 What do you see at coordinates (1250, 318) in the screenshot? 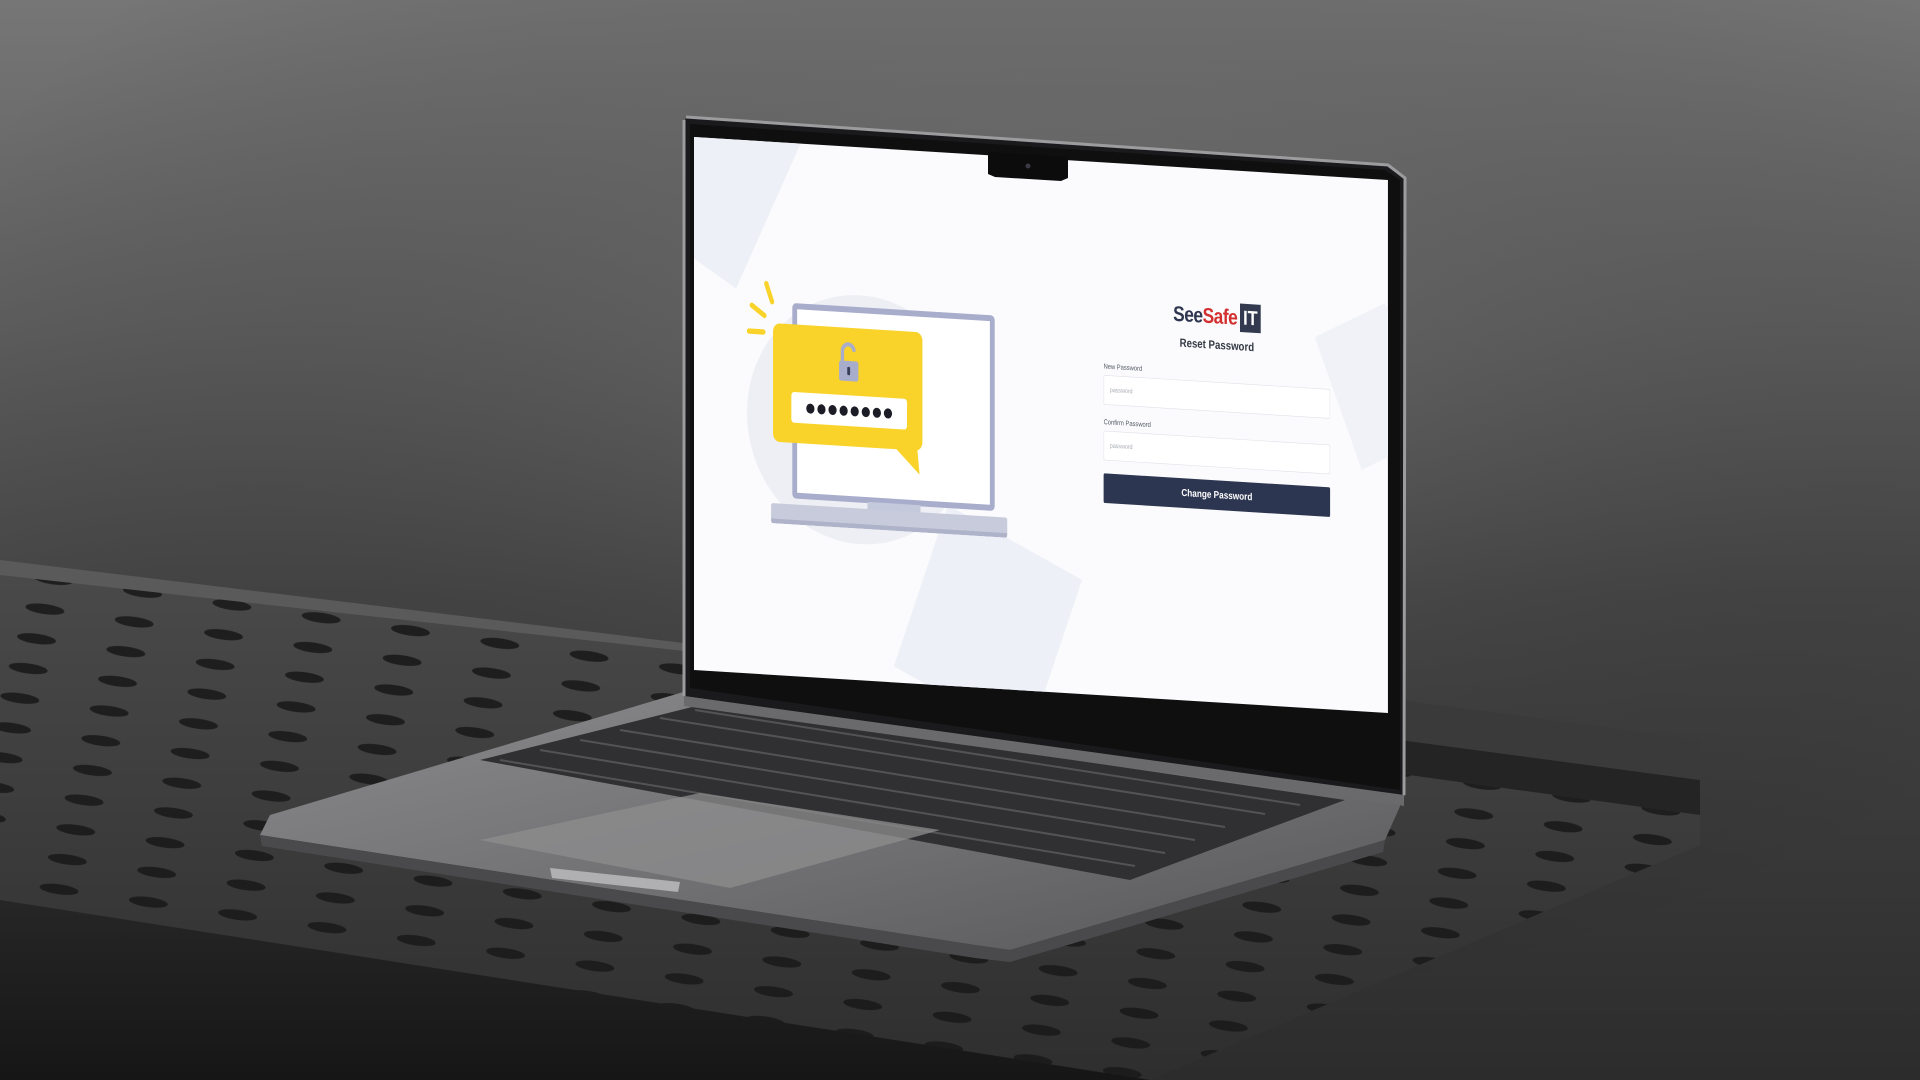
I see `logo-it-badge: IT` at bounding box center [1250, 318].